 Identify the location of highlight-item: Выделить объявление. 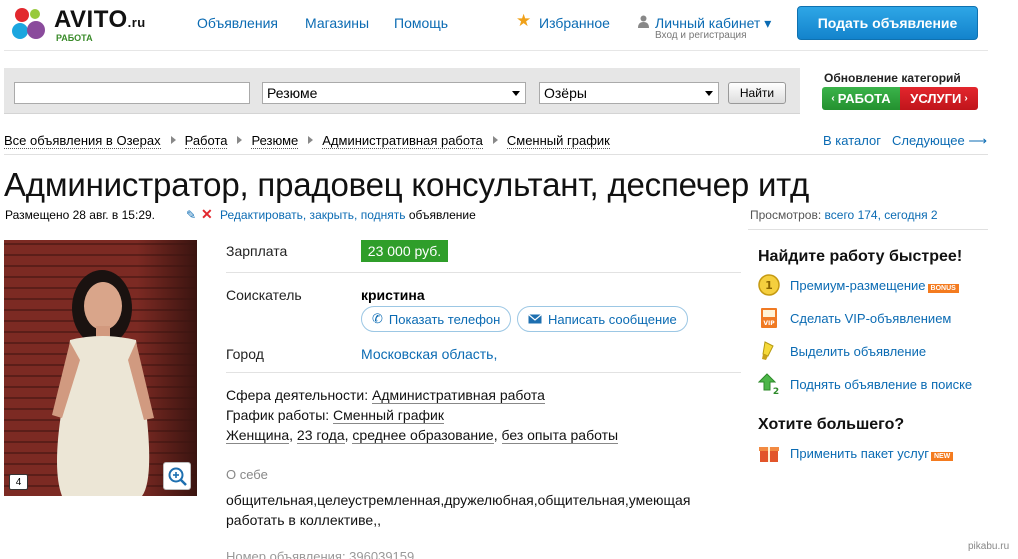
(842, 351).